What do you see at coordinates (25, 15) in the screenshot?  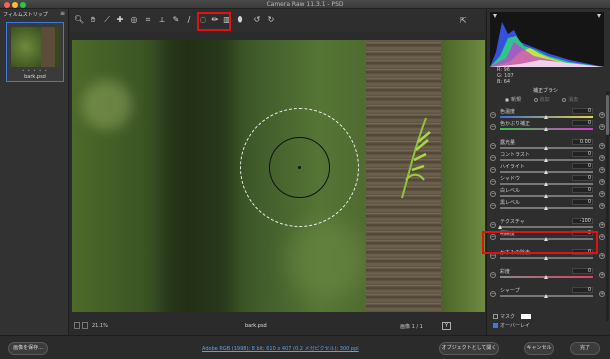 I see `filmstrip-title: フィルムストリップ` at bounding box center [25, 15].